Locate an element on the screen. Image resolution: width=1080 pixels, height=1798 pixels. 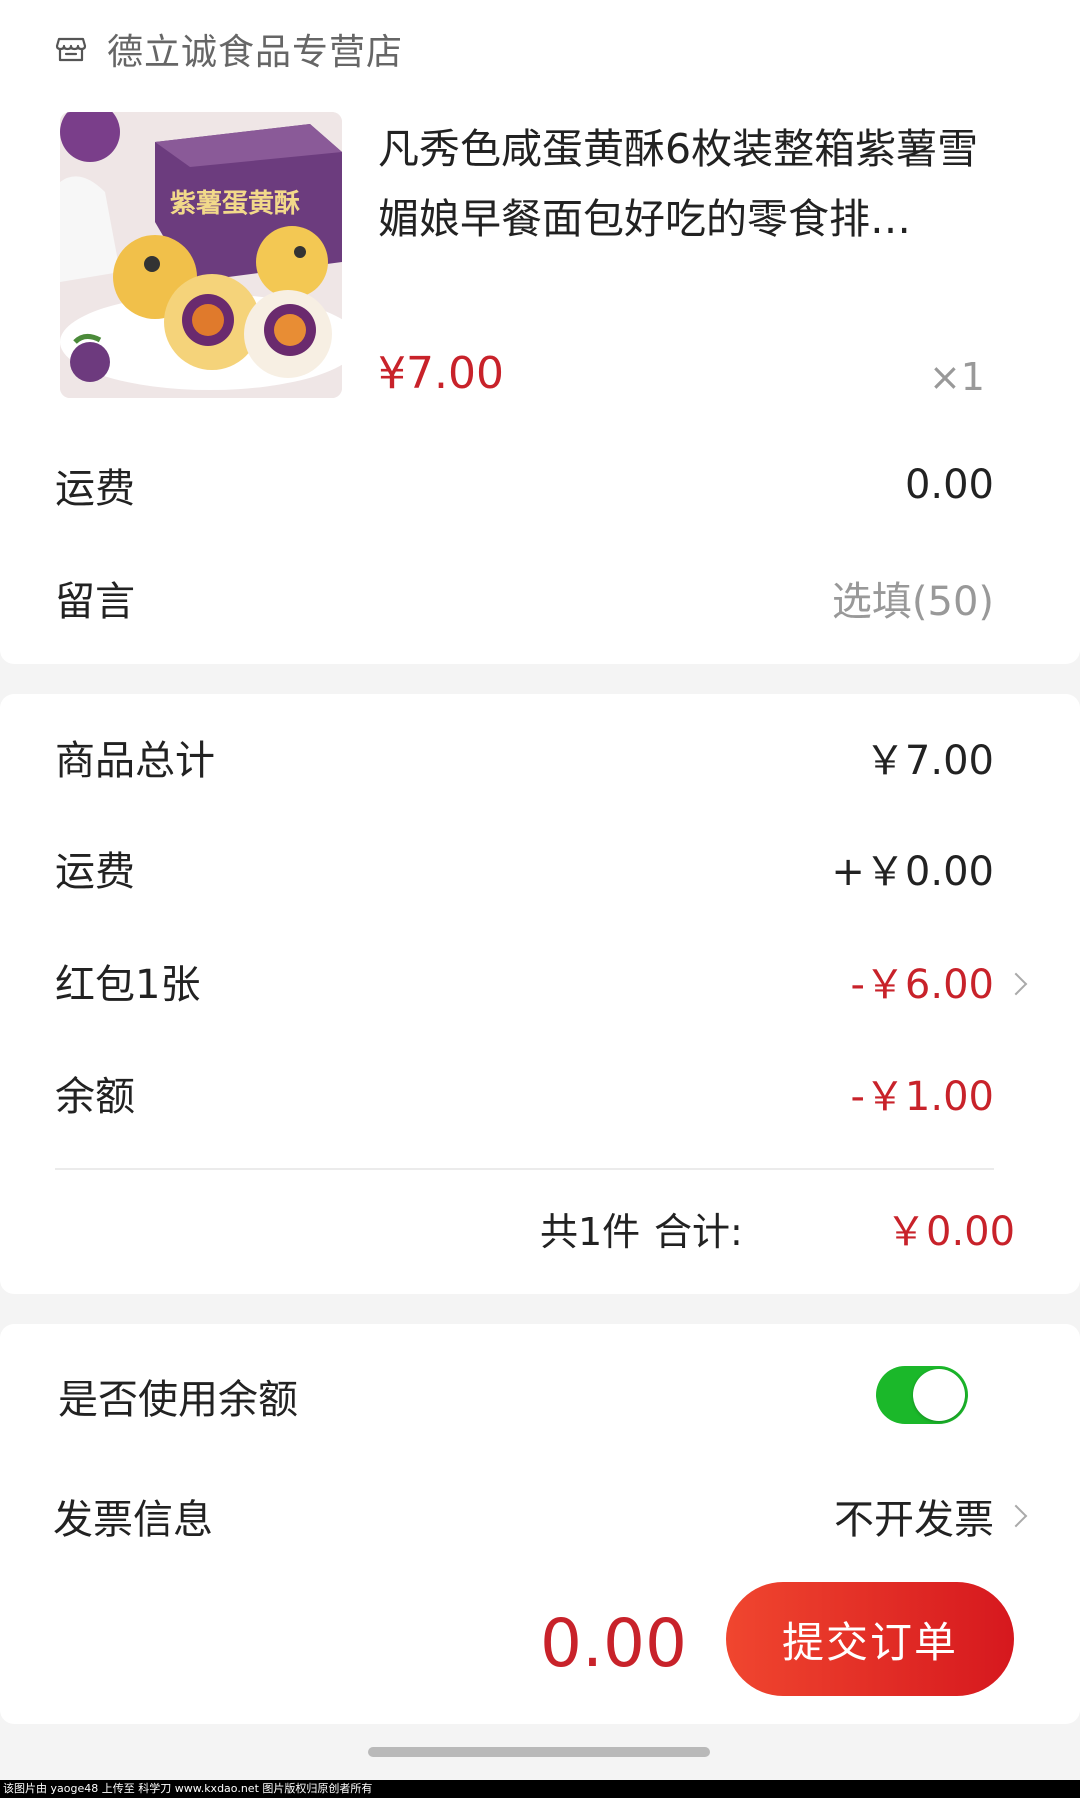
balance-row: 余额 -￥1.00 is located at coordinates (524, 1093).